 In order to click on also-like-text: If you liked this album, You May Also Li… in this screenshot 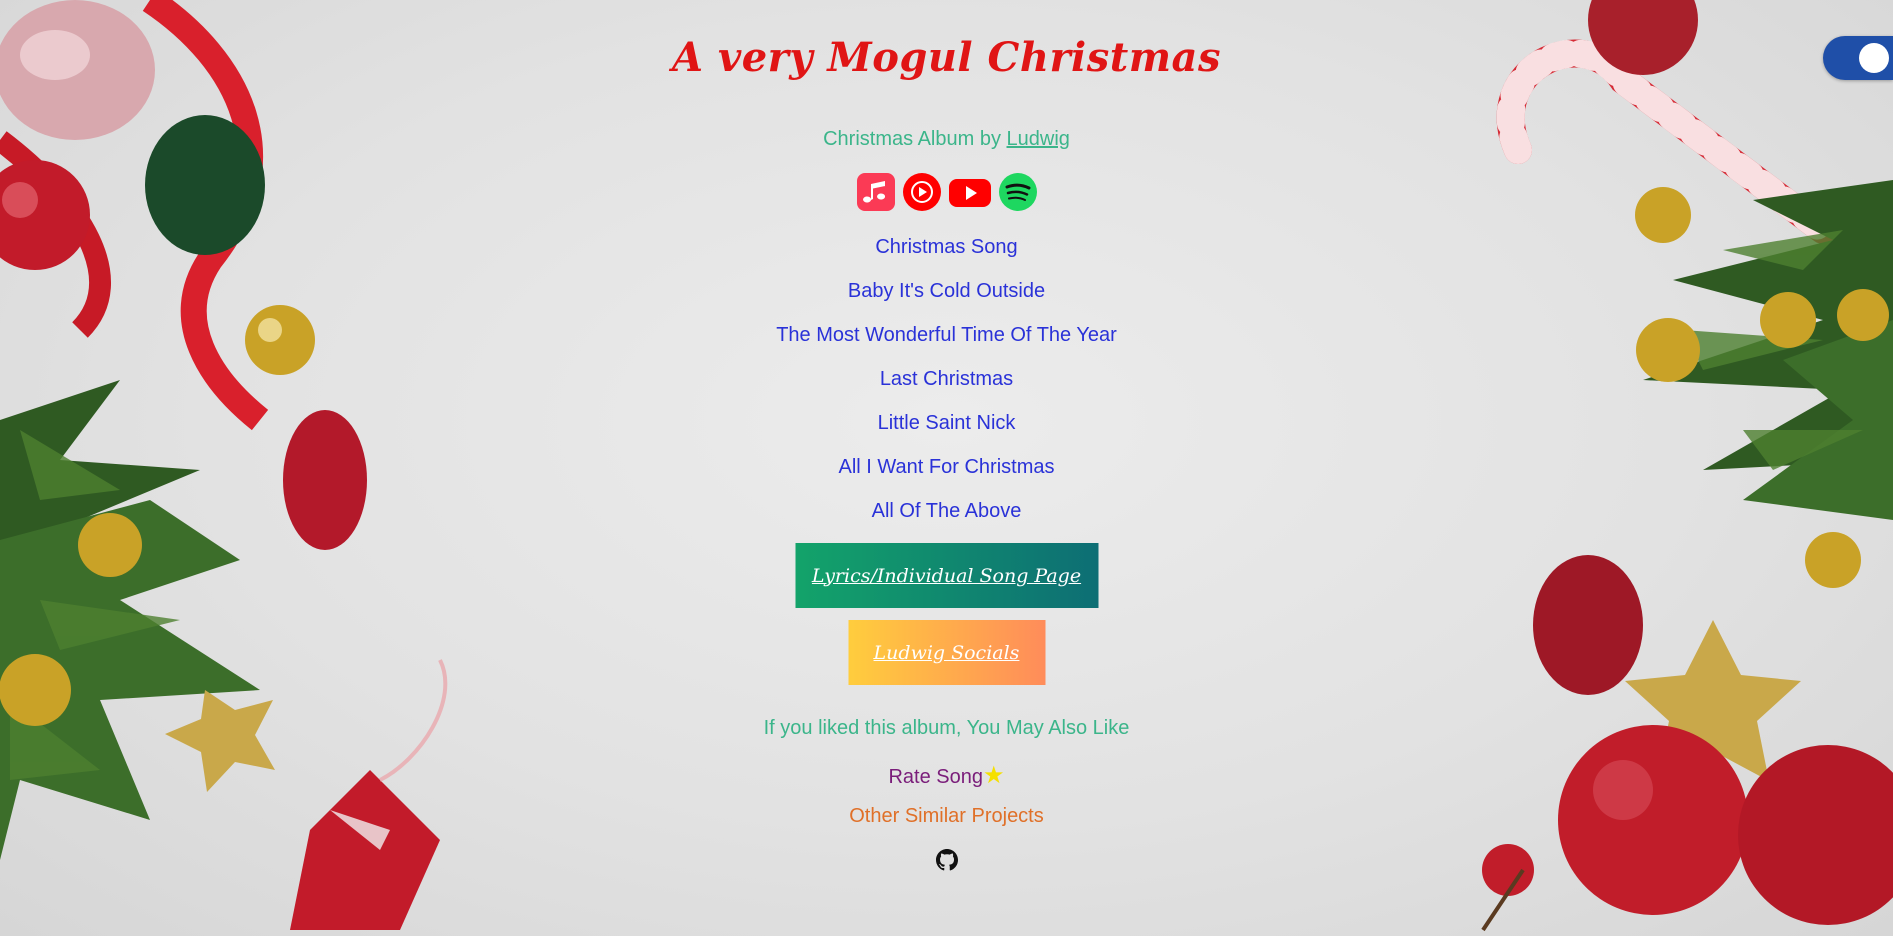, I will do `click(946, 728)`.